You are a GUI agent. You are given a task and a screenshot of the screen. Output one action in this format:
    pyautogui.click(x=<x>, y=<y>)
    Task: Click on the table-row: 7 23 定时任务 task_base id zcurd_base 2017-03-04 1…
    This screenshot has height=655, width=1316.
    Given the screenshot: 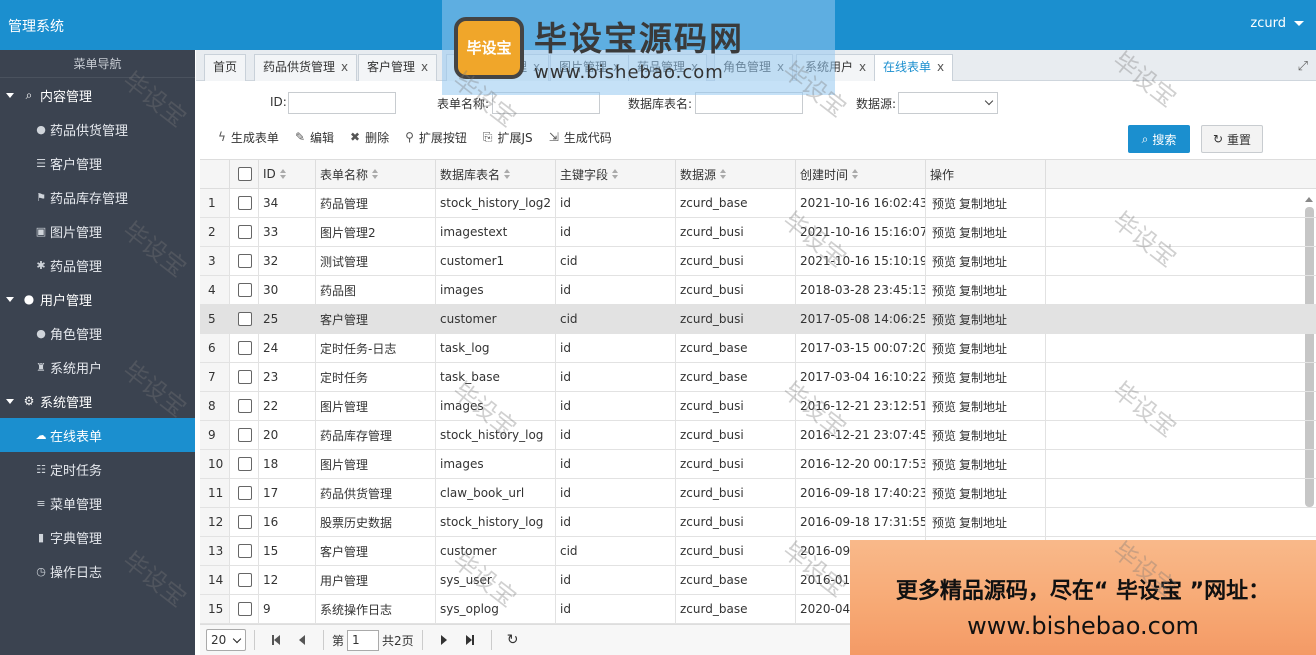 What is the action you would take?
    pyautogui.click(x=758, y=377)
    